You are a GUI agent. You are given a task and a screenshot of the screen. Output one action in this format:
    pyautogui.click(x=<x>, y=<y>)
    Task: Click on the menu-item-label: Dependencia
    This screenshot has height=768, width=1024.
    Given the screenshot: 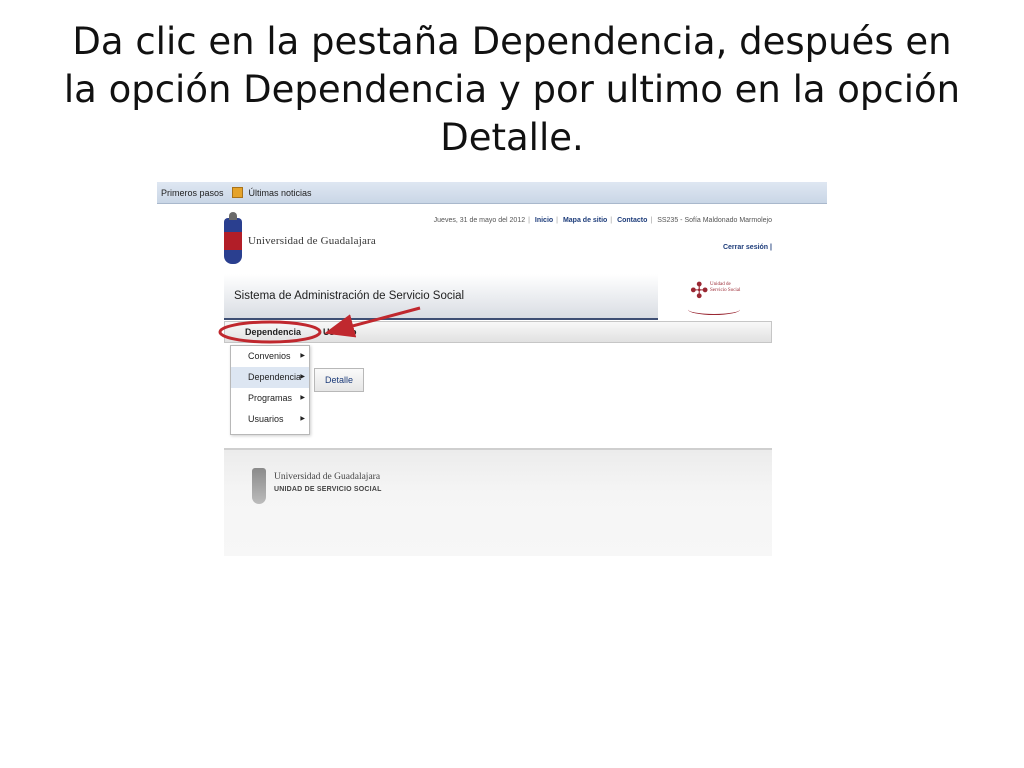 What is the action you would take?
    pyautogui.click(x=275, y=377)
    